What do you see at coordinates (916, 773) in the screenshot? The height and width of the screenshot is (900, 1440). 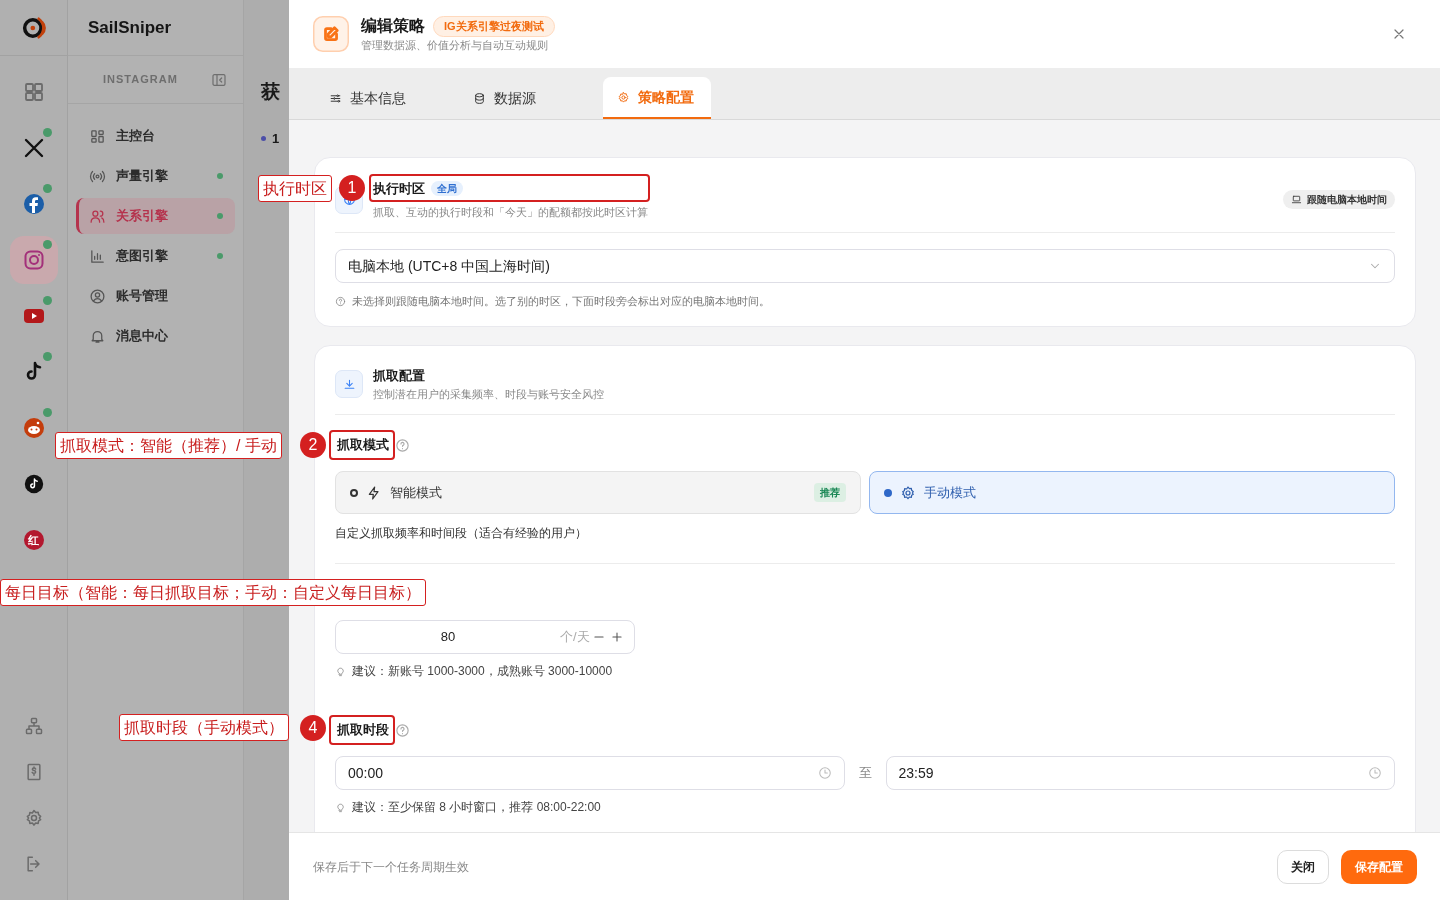 I see `field-value: 23:59` at bounding box center [916, 773].